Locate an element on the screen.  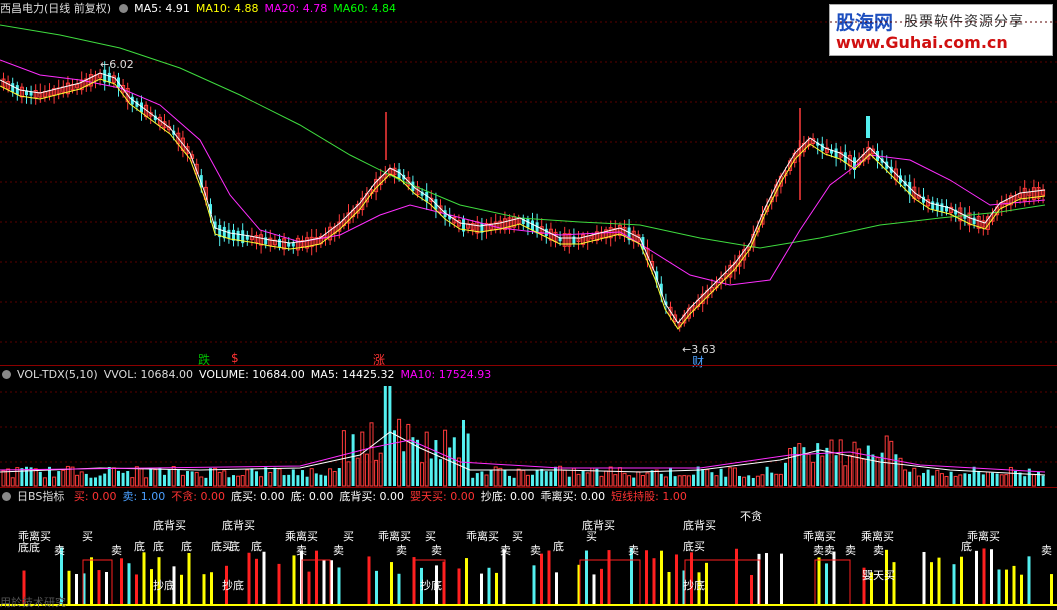
bs-signal-label: 买 is located at coordinates (591, 536).